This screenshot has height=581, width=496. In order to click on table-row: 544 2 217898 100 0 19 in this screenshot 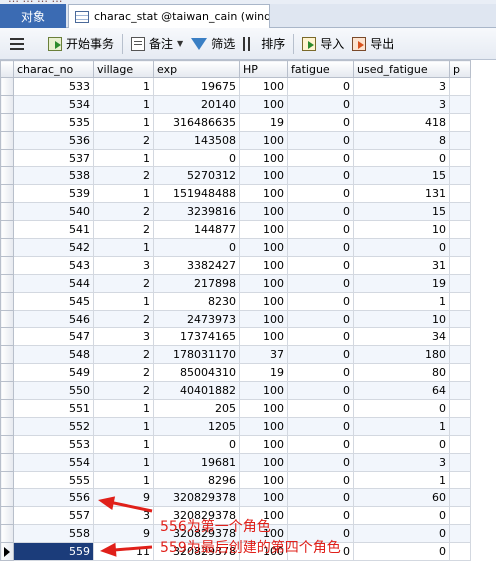, I will do `click(235, 283)`.